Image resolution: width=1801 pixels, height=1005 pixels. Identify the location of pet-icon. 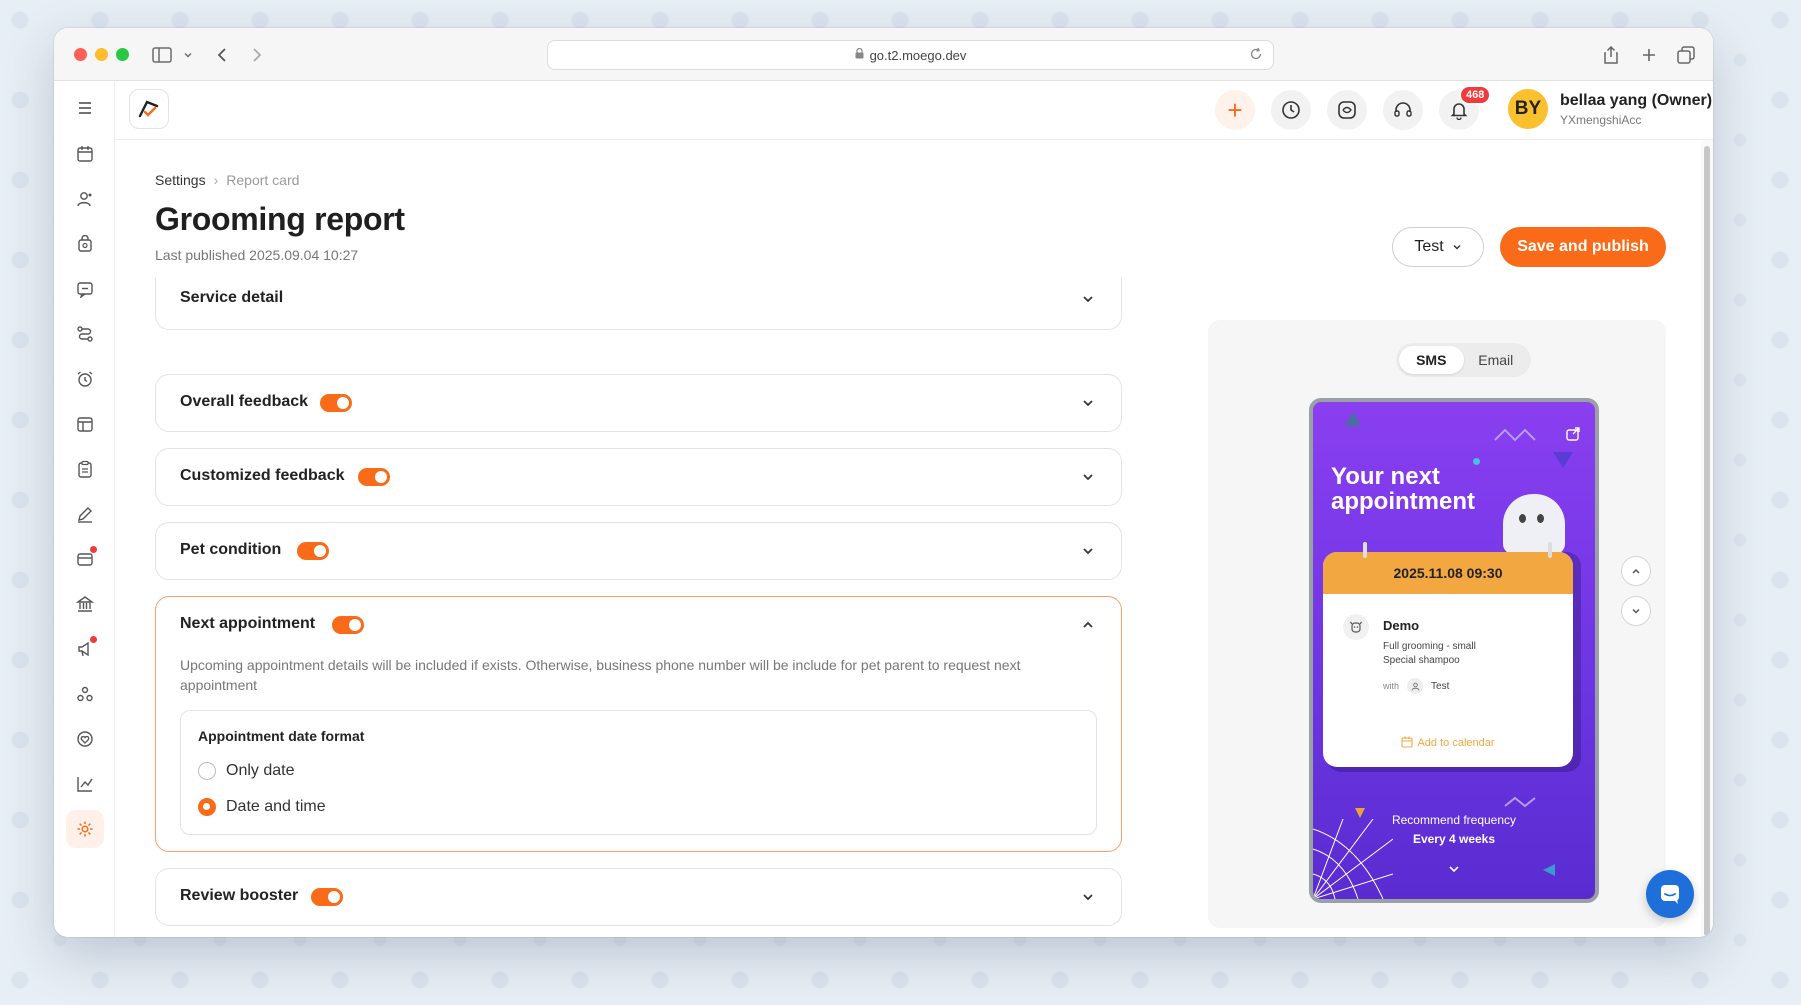
(1356, 627).